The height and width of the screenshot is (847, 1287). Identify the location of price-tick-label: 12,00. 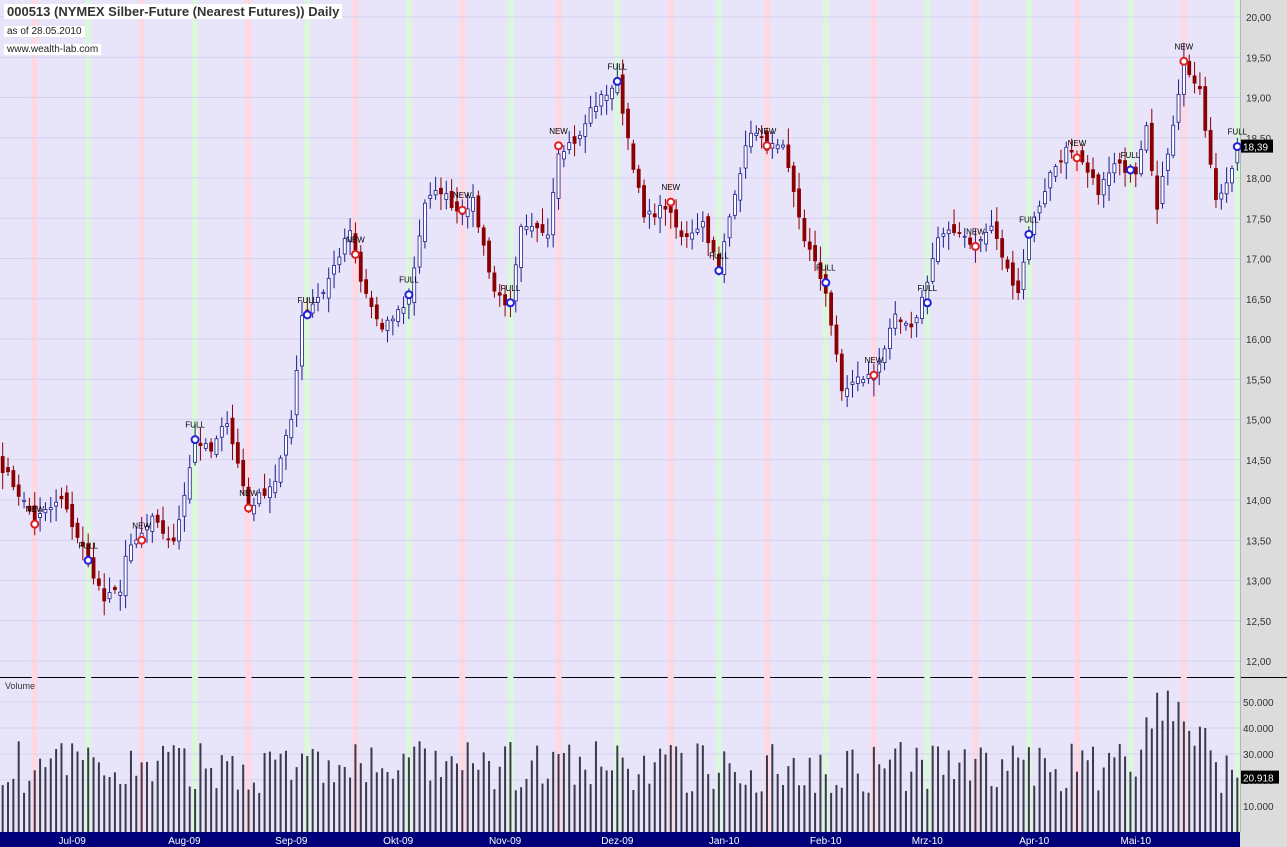
(1258, 662).